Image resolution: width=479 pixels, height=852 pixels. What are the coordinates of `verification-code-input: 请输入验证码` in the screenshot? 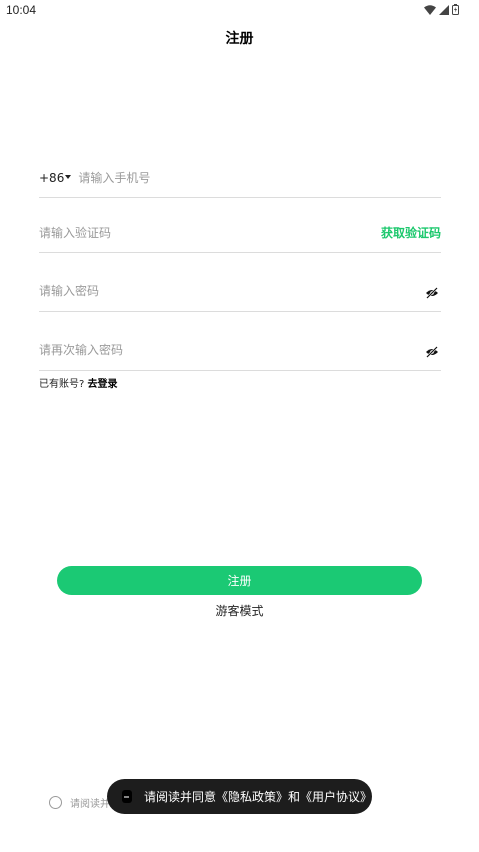 It's located at (75, 232).